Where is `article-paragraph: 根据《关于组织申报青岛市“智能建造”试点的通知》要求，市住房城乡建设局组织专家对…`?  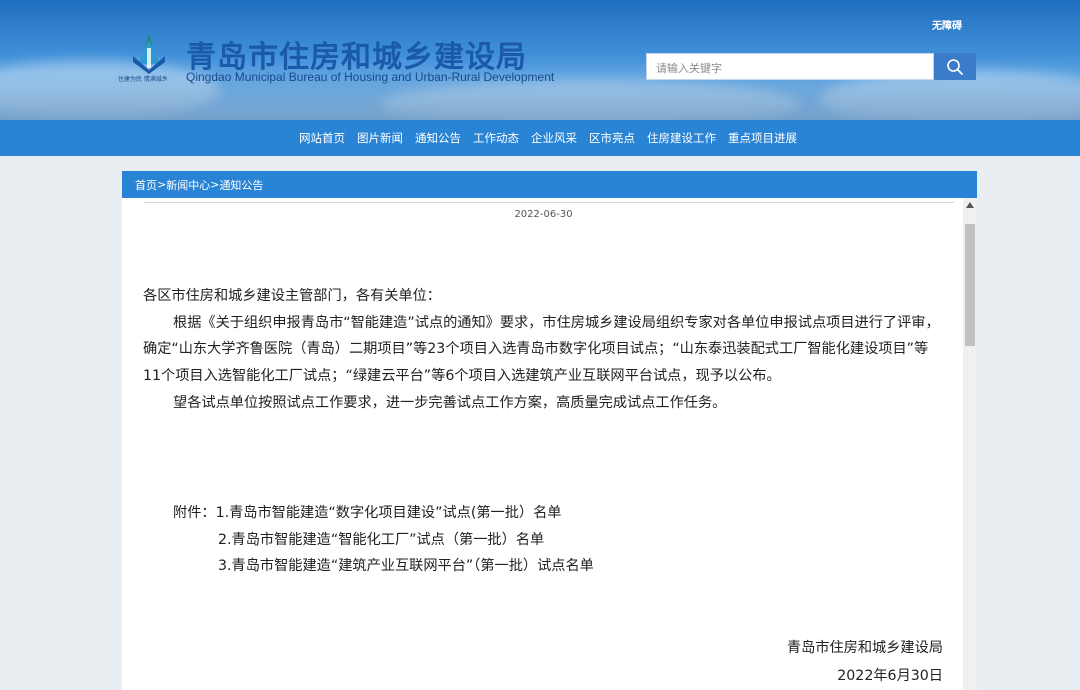 article-paragraph: 根据《关于组织申报青岛市“智能建造”试点的通知》要求，市住房城乡建设局组织专家对… is located at coordinates (541, 349).